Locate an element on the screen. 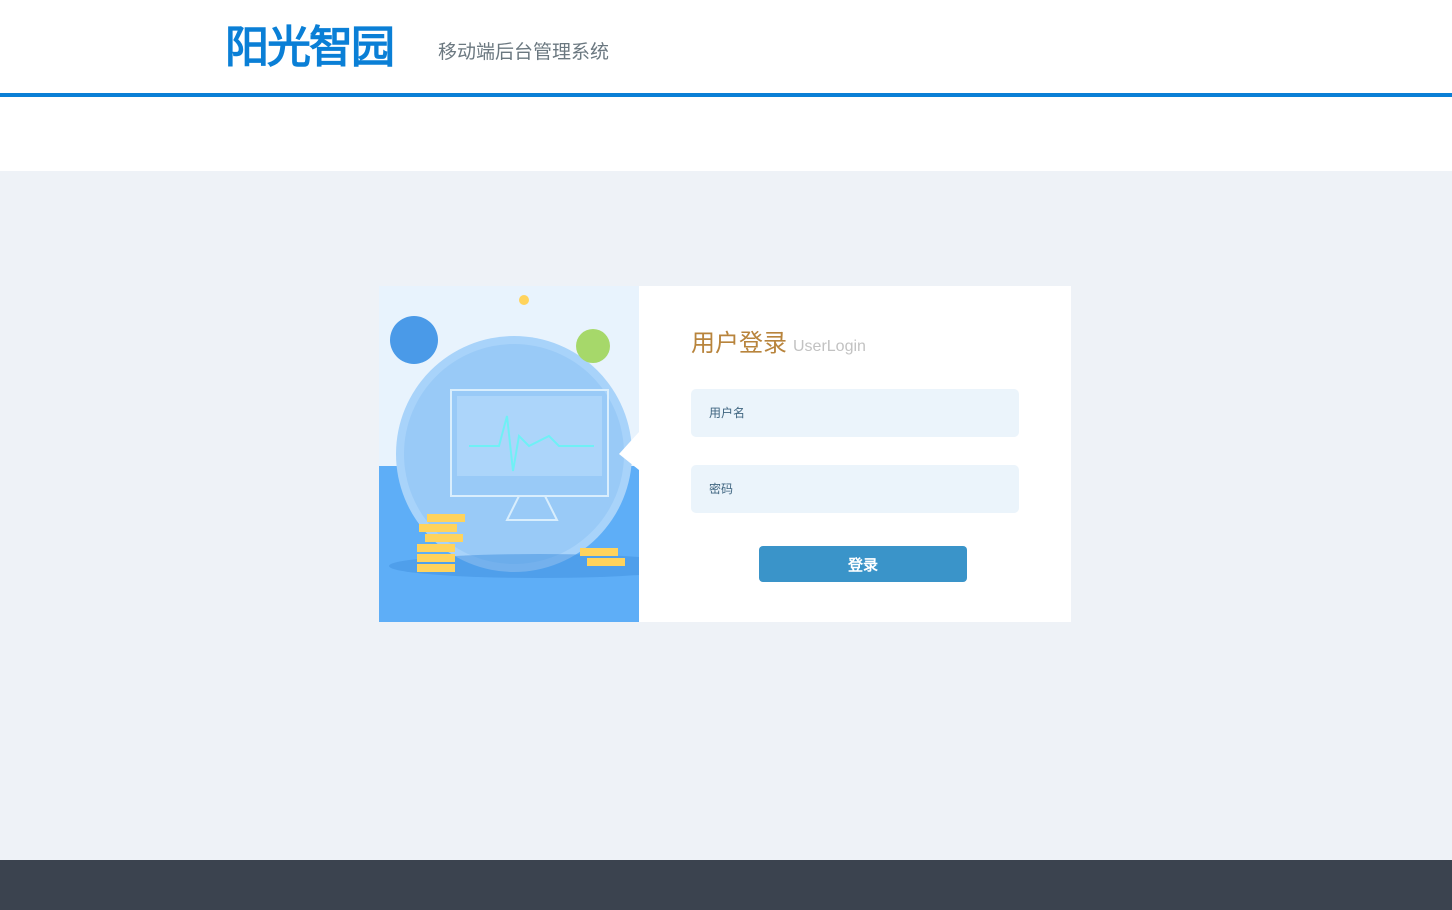 This screenshot has height=910, width=1452. login-title: 用户登录 UserLogin is located at coordinates (778, 340).